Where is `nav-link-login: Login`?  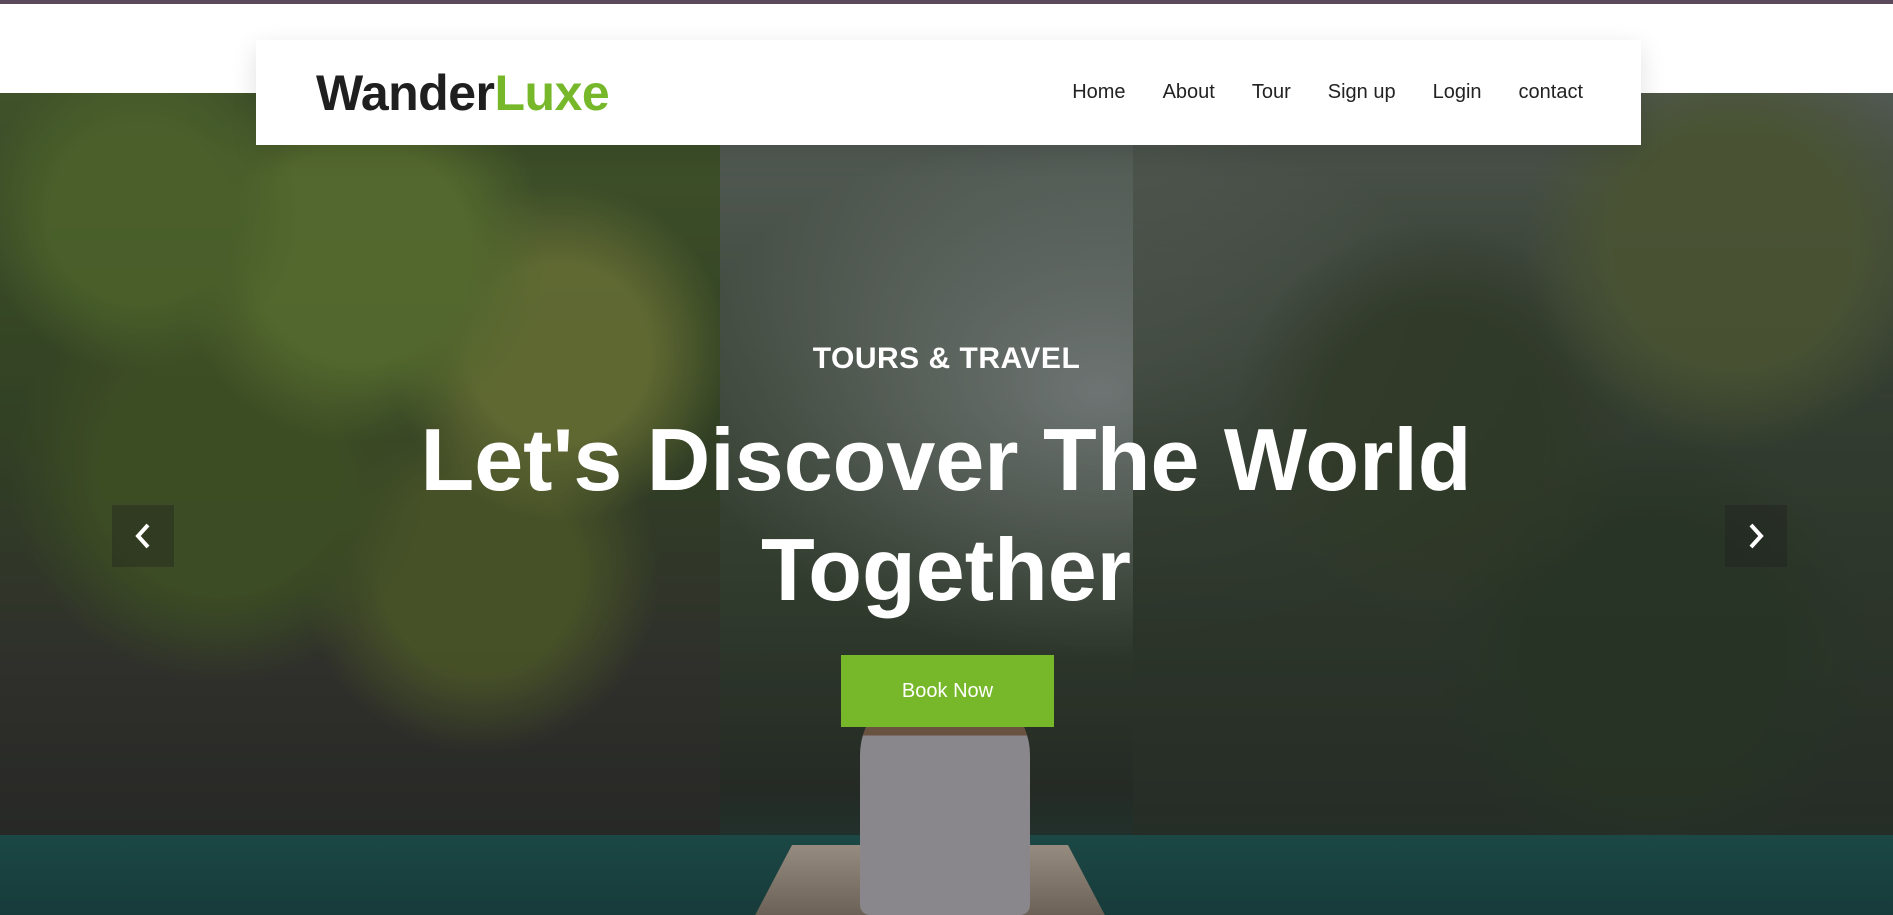 nav-link-login: Login is located at coordinates (1457, 92).